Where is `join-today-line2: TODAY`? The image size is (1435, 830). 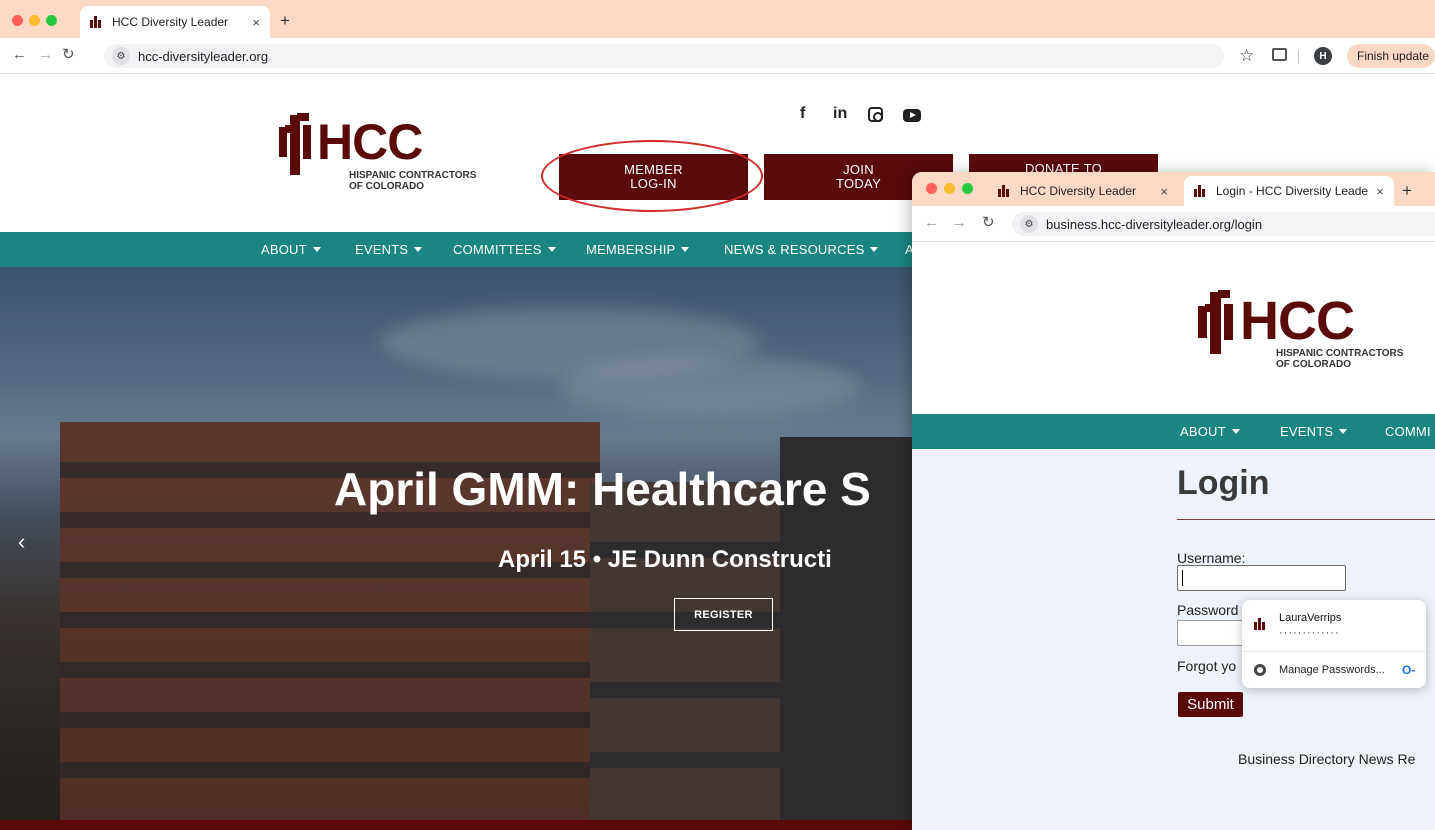
join-today-line2: TODAY is located at coordinates (858, 183).